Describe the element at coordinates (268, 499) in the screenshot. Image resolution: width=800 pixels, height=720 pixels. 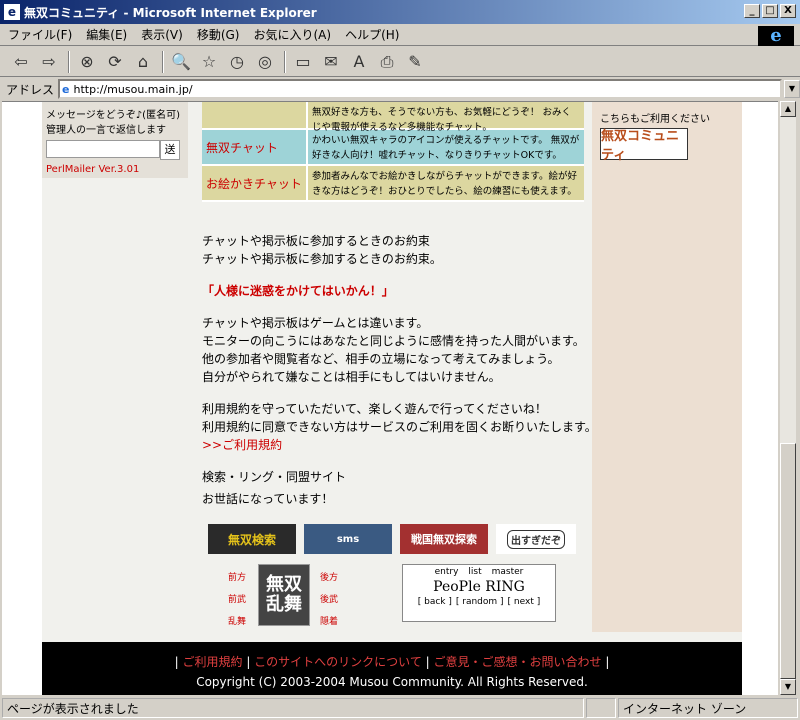
I see `thanks-text: お世話になっています！` at that location.